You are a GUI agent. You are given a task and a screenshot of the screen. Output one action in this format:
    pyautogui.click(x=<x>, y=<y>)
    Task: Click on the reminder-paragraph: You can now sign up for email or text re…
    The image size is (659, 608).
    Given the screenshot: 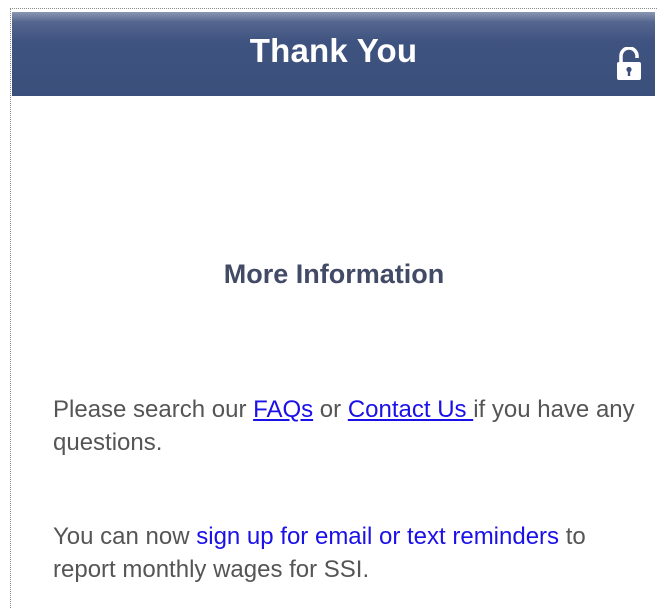 What is the action you would take?
    pyautogui.click(x=348, y=553)
    